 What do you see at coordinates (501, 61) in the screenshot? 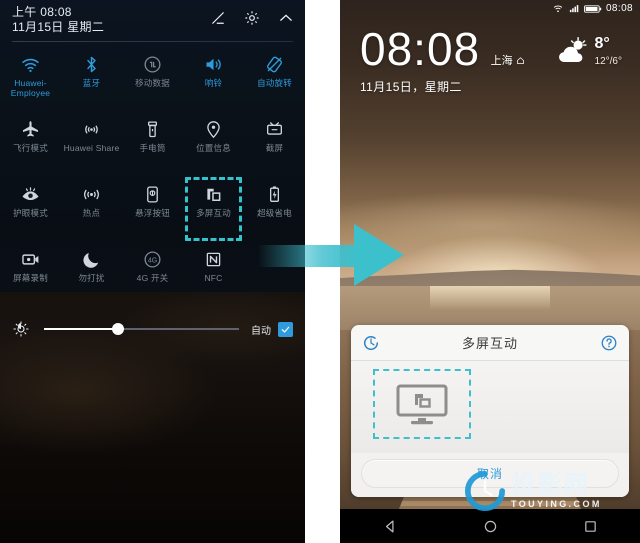
I see `city-name: 上海` at bounding box center [501, 61].